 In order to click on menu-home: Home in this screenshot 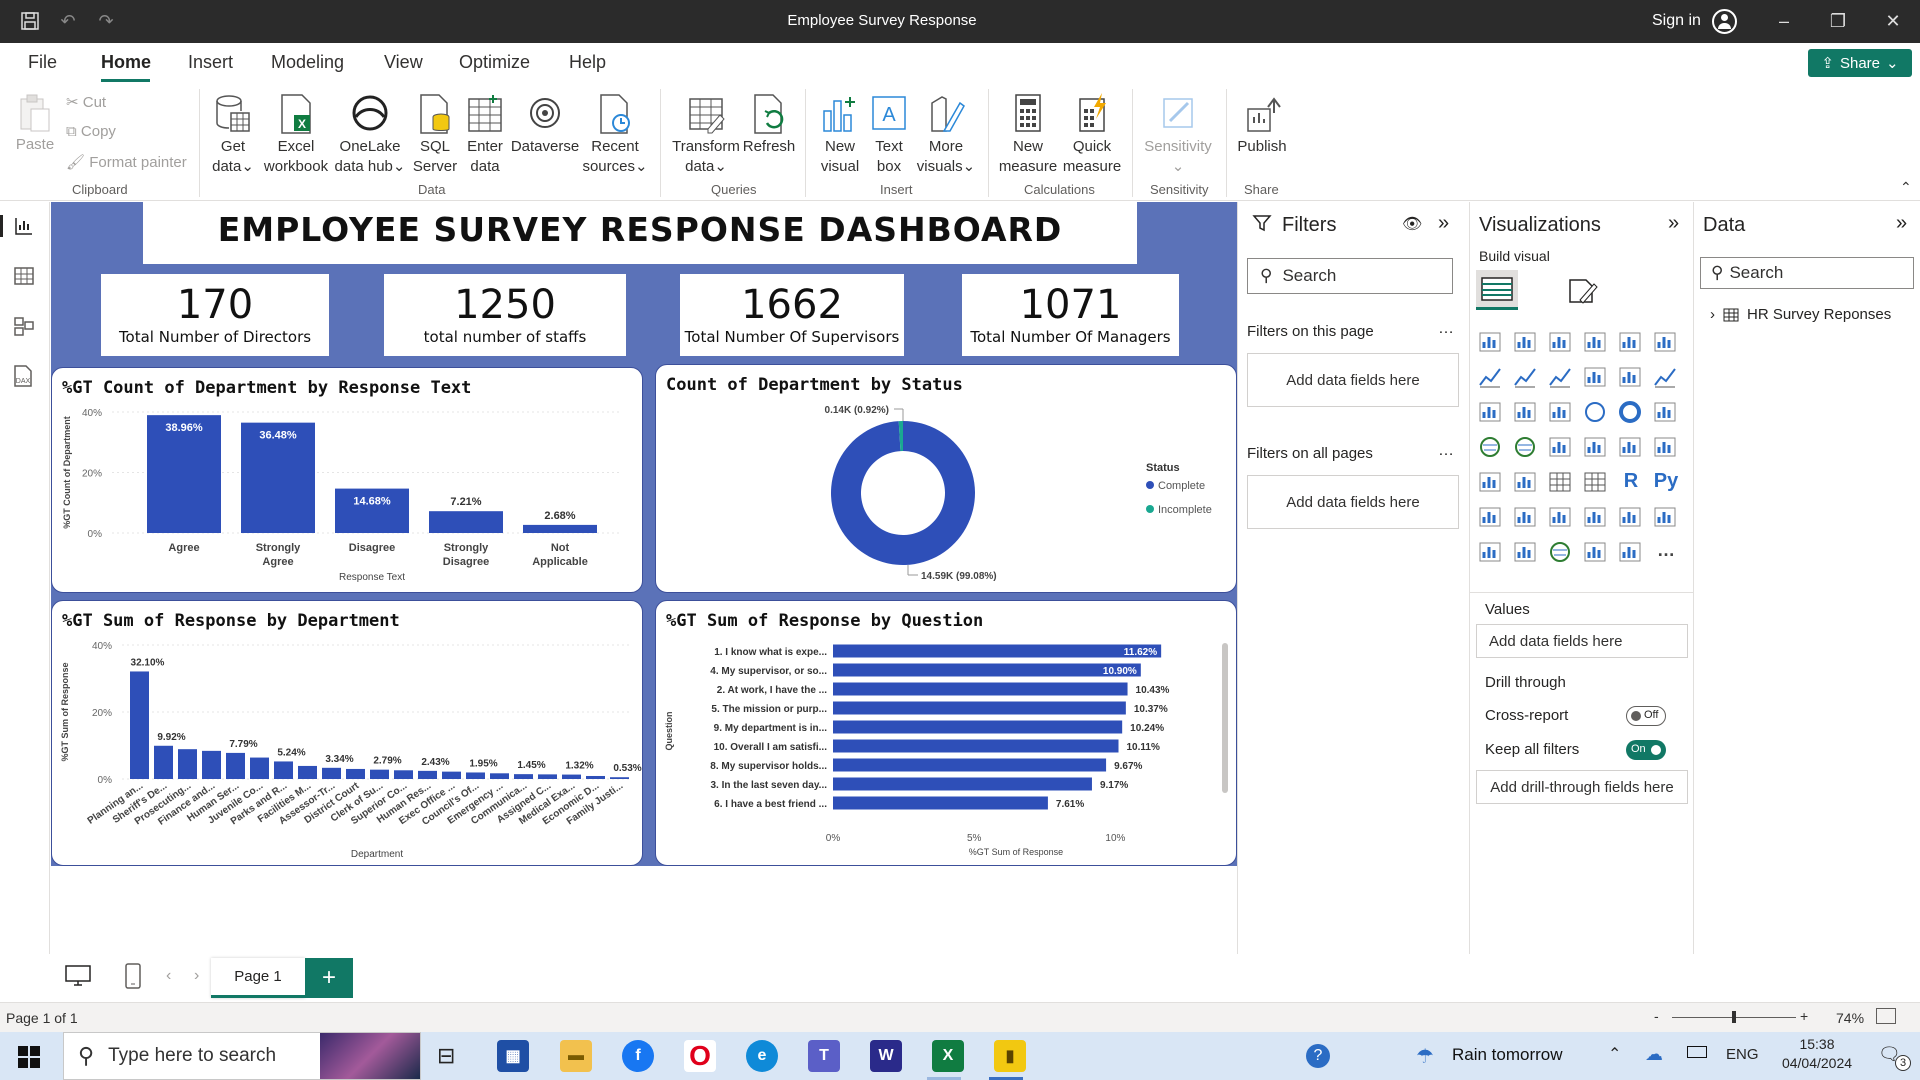, I will do `click(126, 62)`.